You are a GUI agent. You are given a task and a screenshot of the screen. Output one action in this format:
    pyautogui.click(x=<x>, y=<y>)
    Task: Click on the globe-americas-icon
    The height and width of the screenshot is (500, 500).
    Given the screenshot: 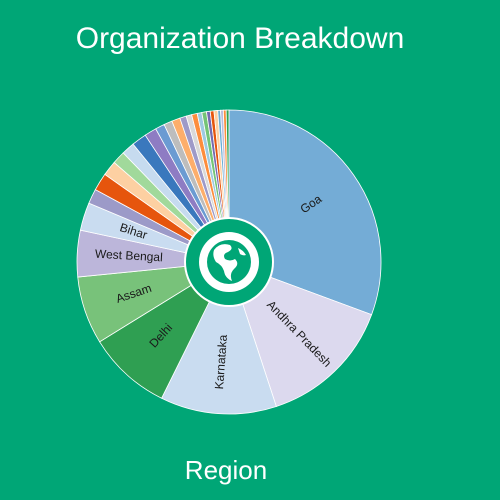 What is the action you would take?
    pyautogui.click(x=229, y=262)
    